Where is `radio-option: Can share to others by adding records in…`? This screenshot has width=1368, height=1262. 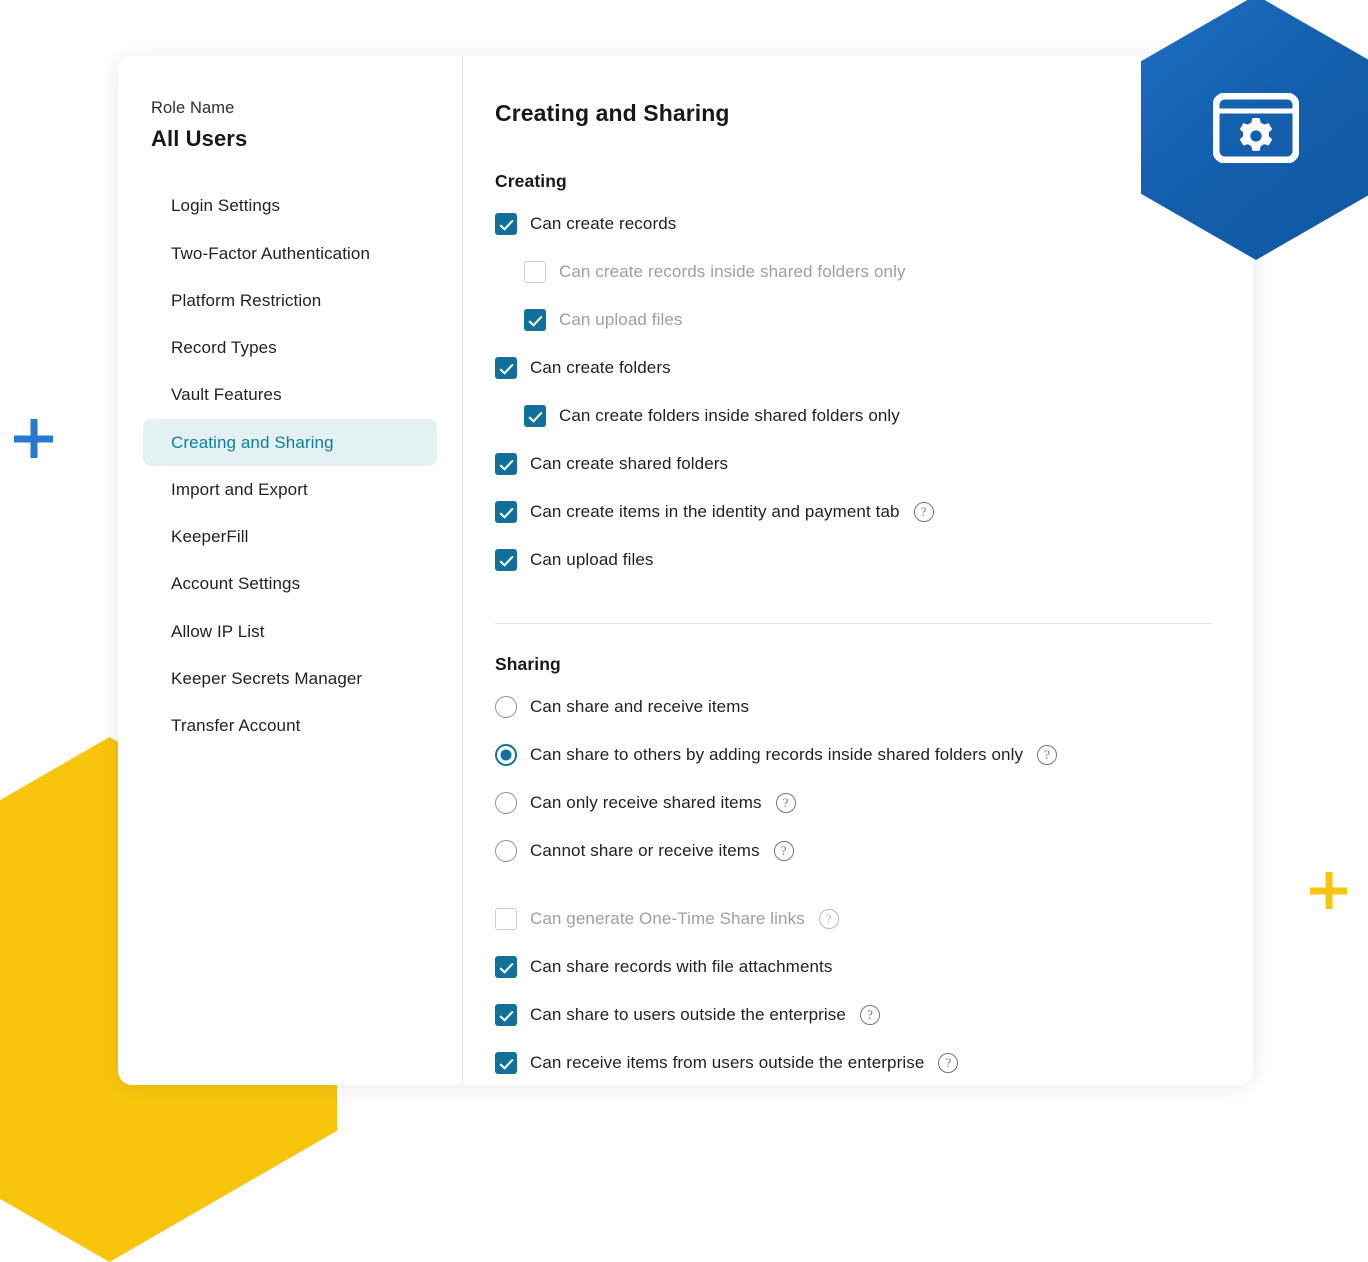 radio-option: Can share to others by adding records in… is located at coordinates (874, 755).